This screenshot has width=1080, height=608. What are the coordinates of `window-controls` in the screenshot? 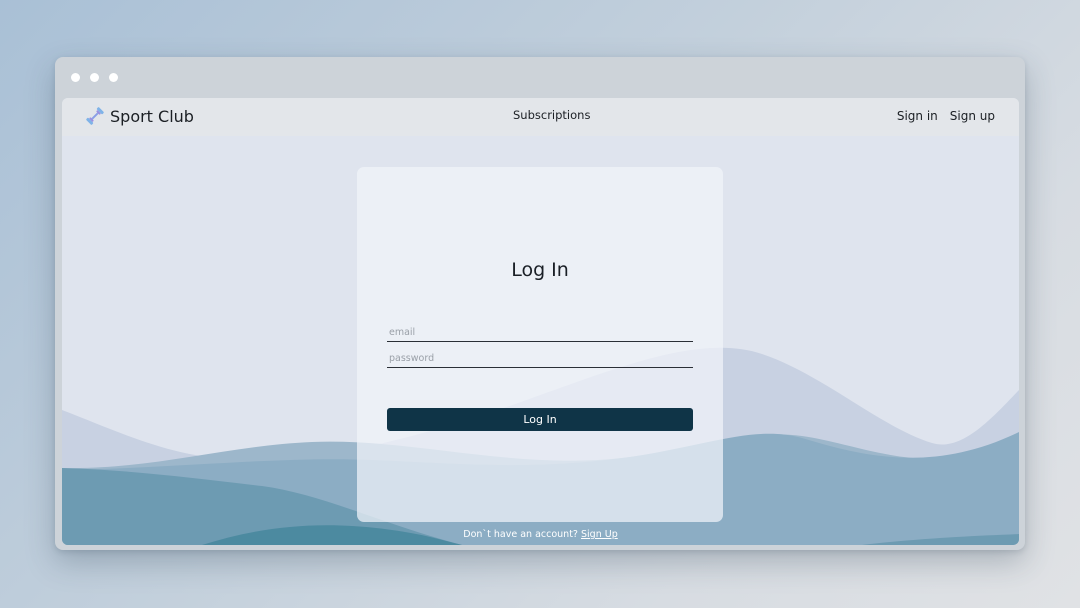 It's located at (94, 77).